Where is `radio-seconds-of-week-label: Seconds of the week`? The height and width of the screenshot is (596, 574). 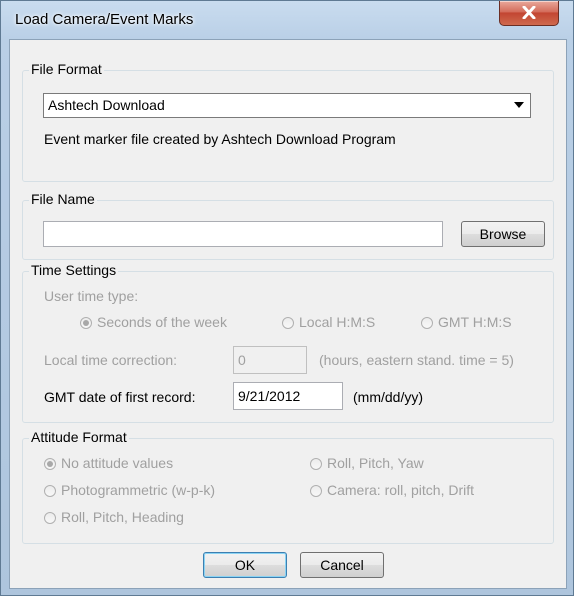
radio-seconds-of-week-label: Seconds of the week is located at coordinates (162, 322).